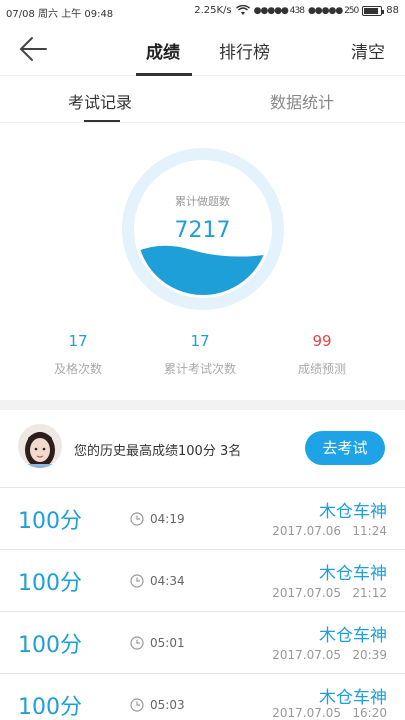 The width and height of the screenshot is (405, 720). I want to click on record-date: 2017.07.06 11:24, so click(329, 531).